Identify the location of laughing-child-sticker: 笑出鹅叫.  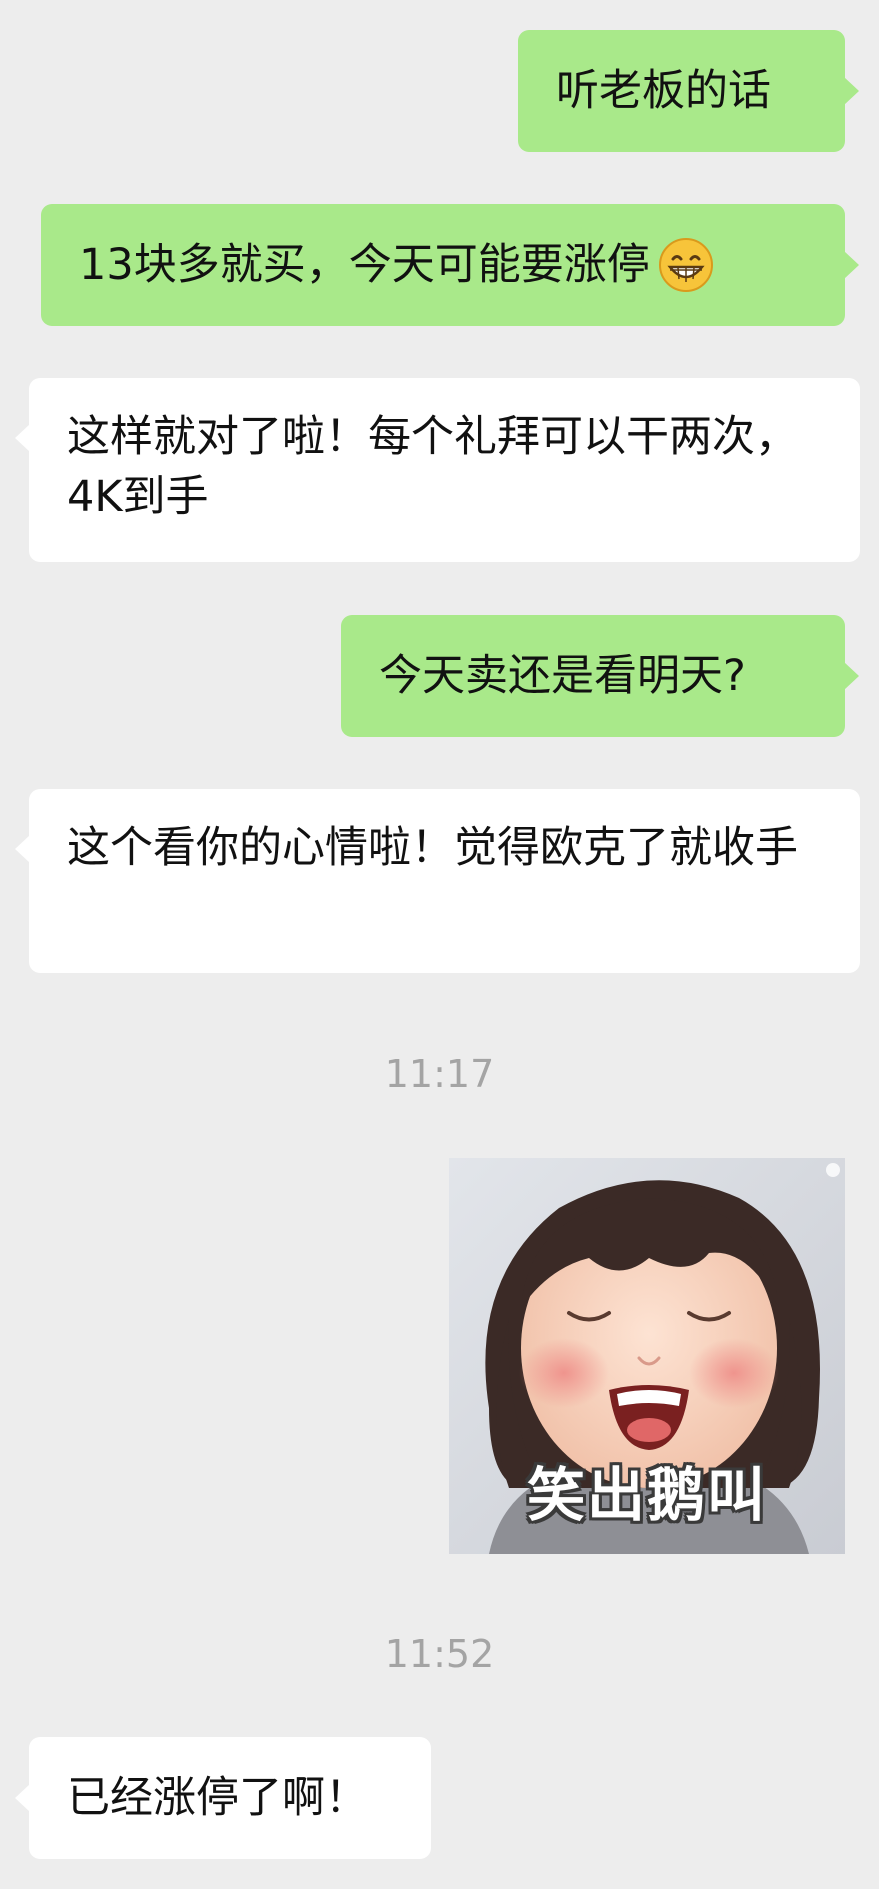
(647, 1356).